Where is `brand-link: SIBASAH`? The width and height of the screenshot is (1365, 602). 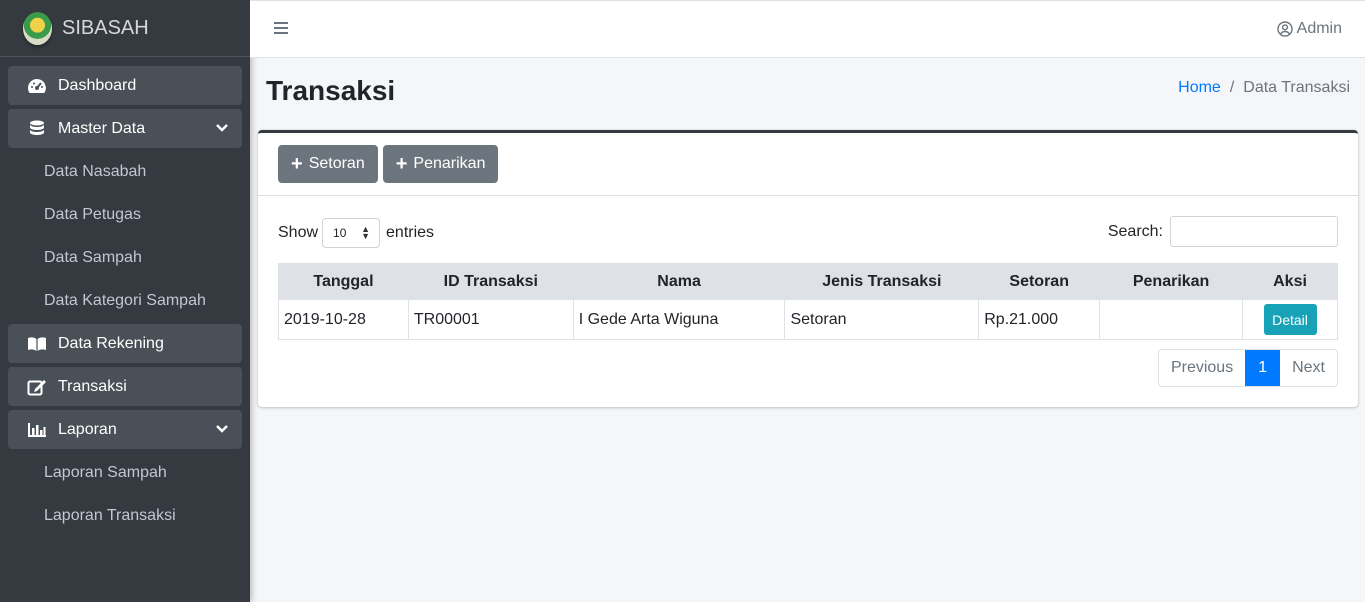 brand-link: SIBASAH is located at coordinates (125, 28).